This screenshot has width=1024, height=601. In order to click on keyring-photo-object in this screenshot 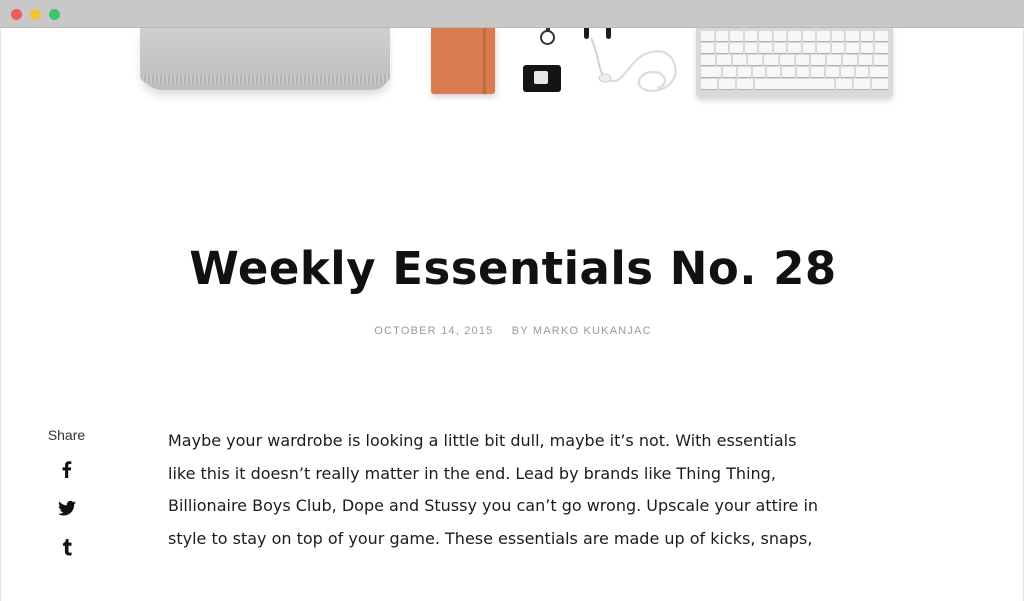, I will do `click(547, 37)`.